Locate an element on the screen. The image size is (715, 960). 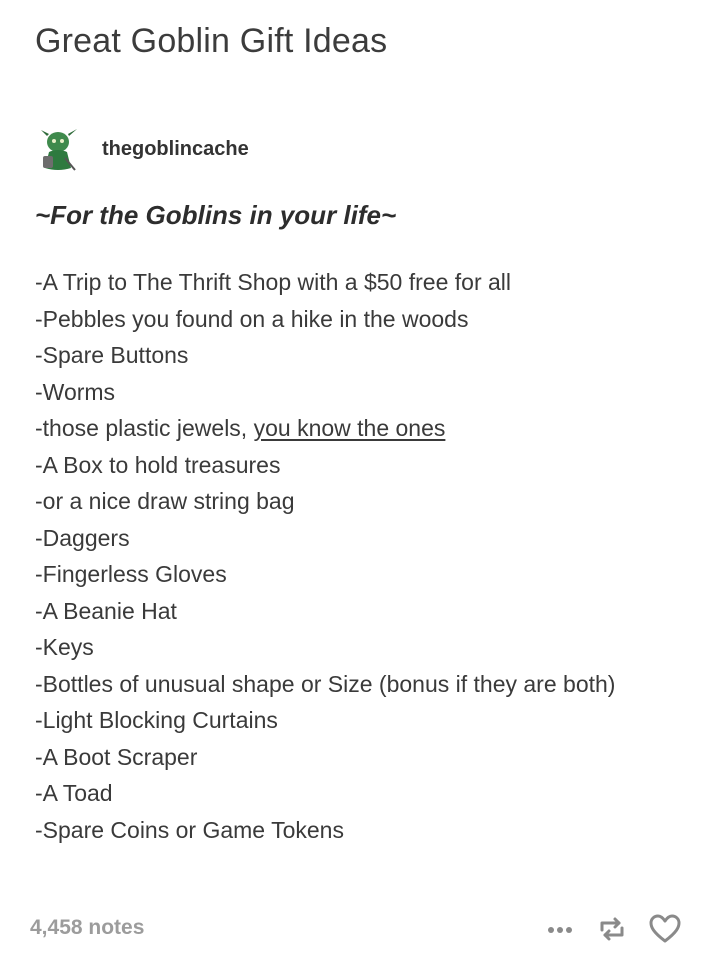
post-footer: 4,458 notes is located at coordinates (357, 930).